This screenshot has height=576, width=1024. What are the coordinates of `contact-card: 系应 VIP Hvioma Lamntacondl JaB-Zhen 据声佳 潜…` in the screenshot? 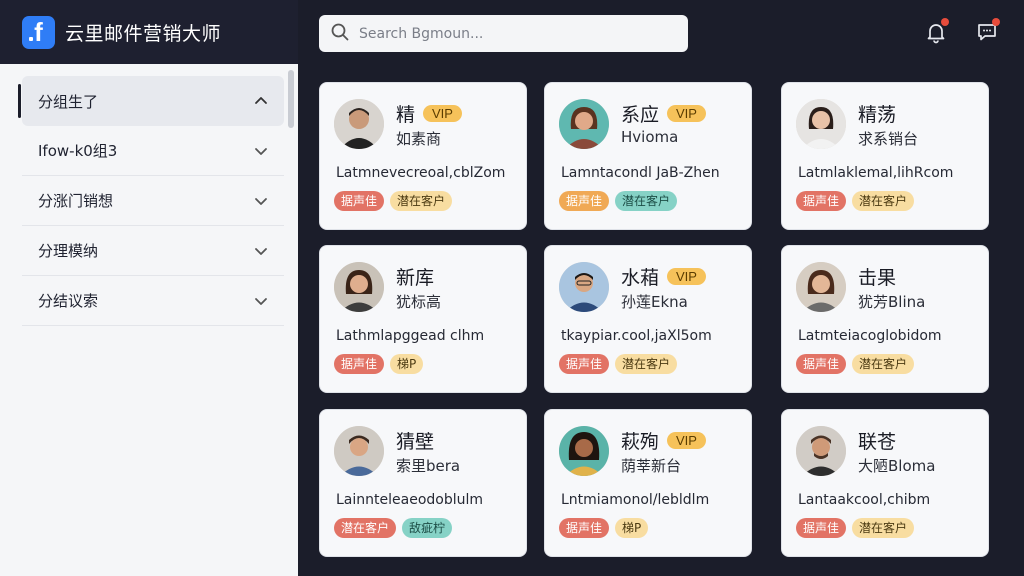 It's located at (648, 156).